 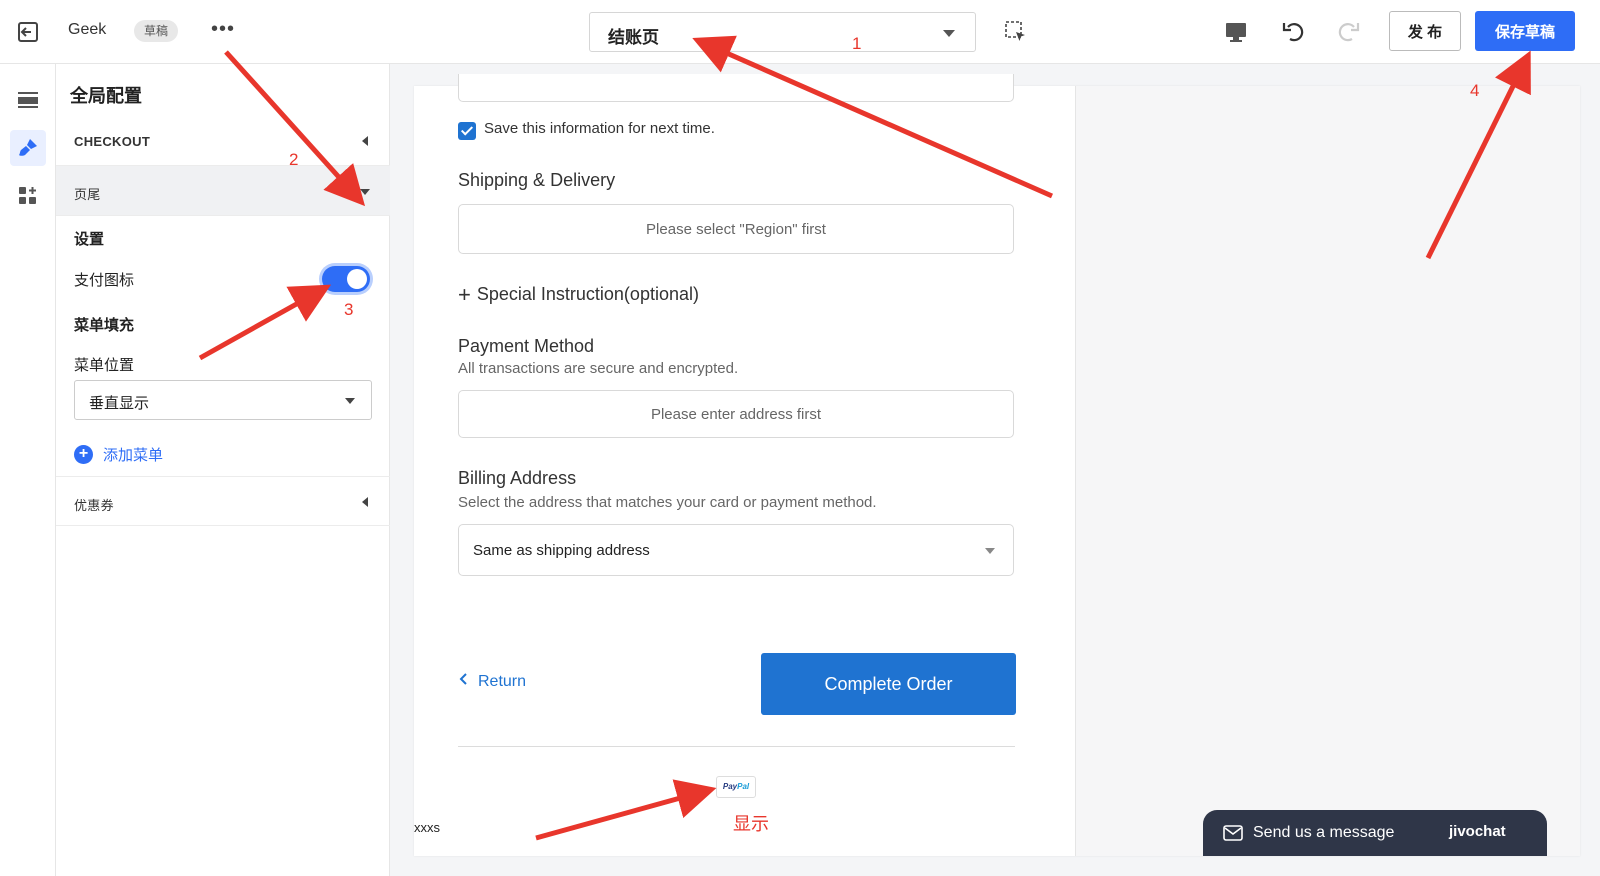 I want to click on envelope-icon, so click(x=1233, y=833).